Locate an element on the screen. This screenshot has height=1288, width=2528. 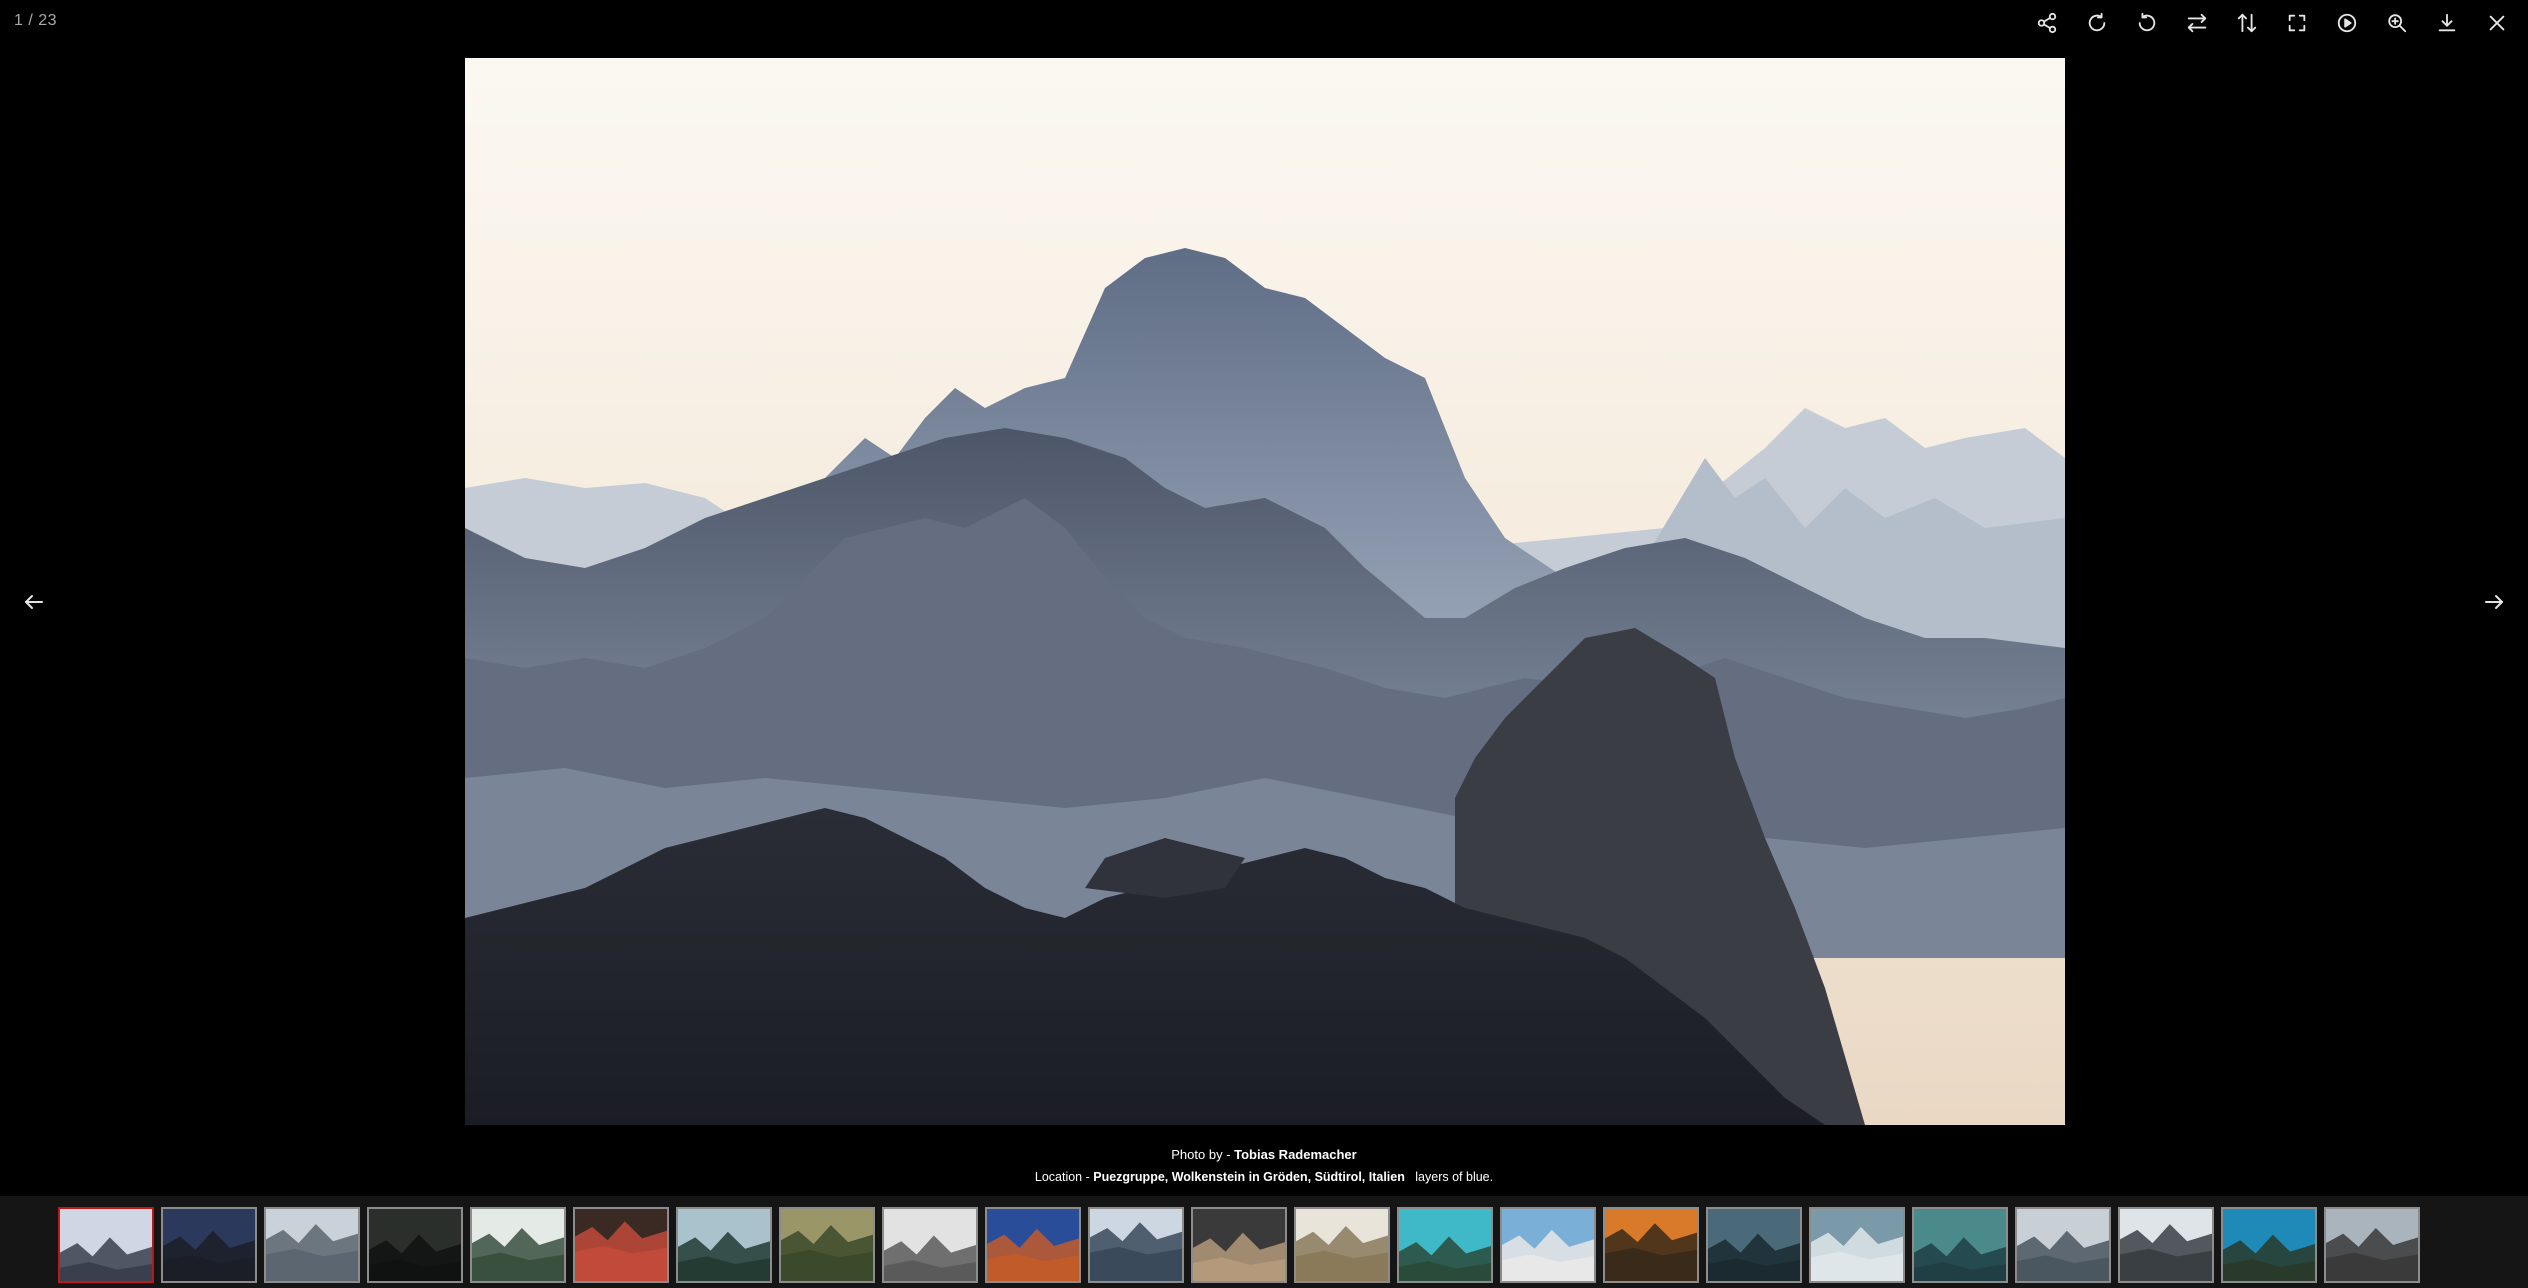
flip-horizontal-button is located at coordinates (2197, 23).